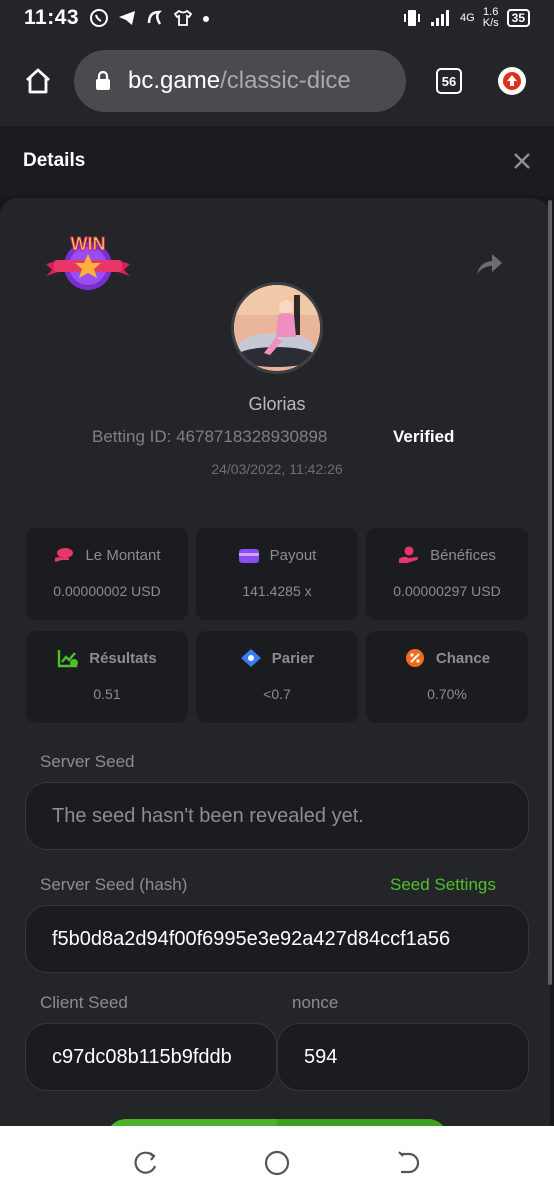  Describe the element at coordinates (277, 18) in the screenshot. I see `status-bar: 11:43 4G 1.6 K/s 35` at that location.